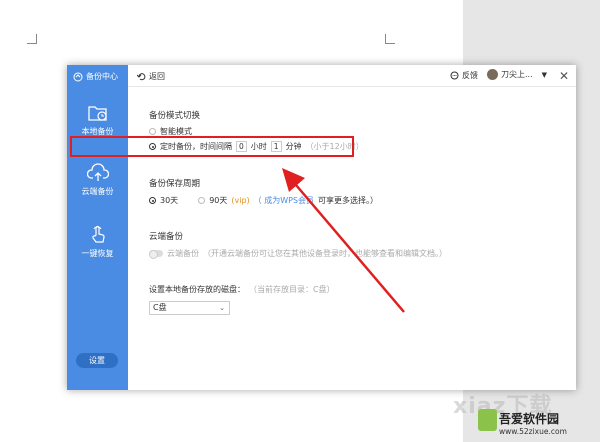  What do you see at coordinates (454, 75) in the screenshot?
I see `chat-bubble-icon` at bounding box center [454, 75].